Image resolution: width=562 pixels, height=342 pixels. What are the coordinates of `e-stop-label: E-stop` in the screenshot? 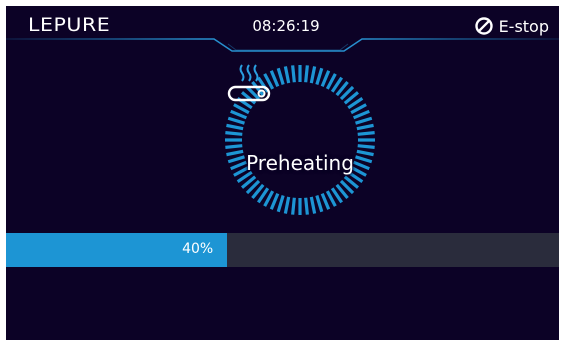 It's located at (523, 26).